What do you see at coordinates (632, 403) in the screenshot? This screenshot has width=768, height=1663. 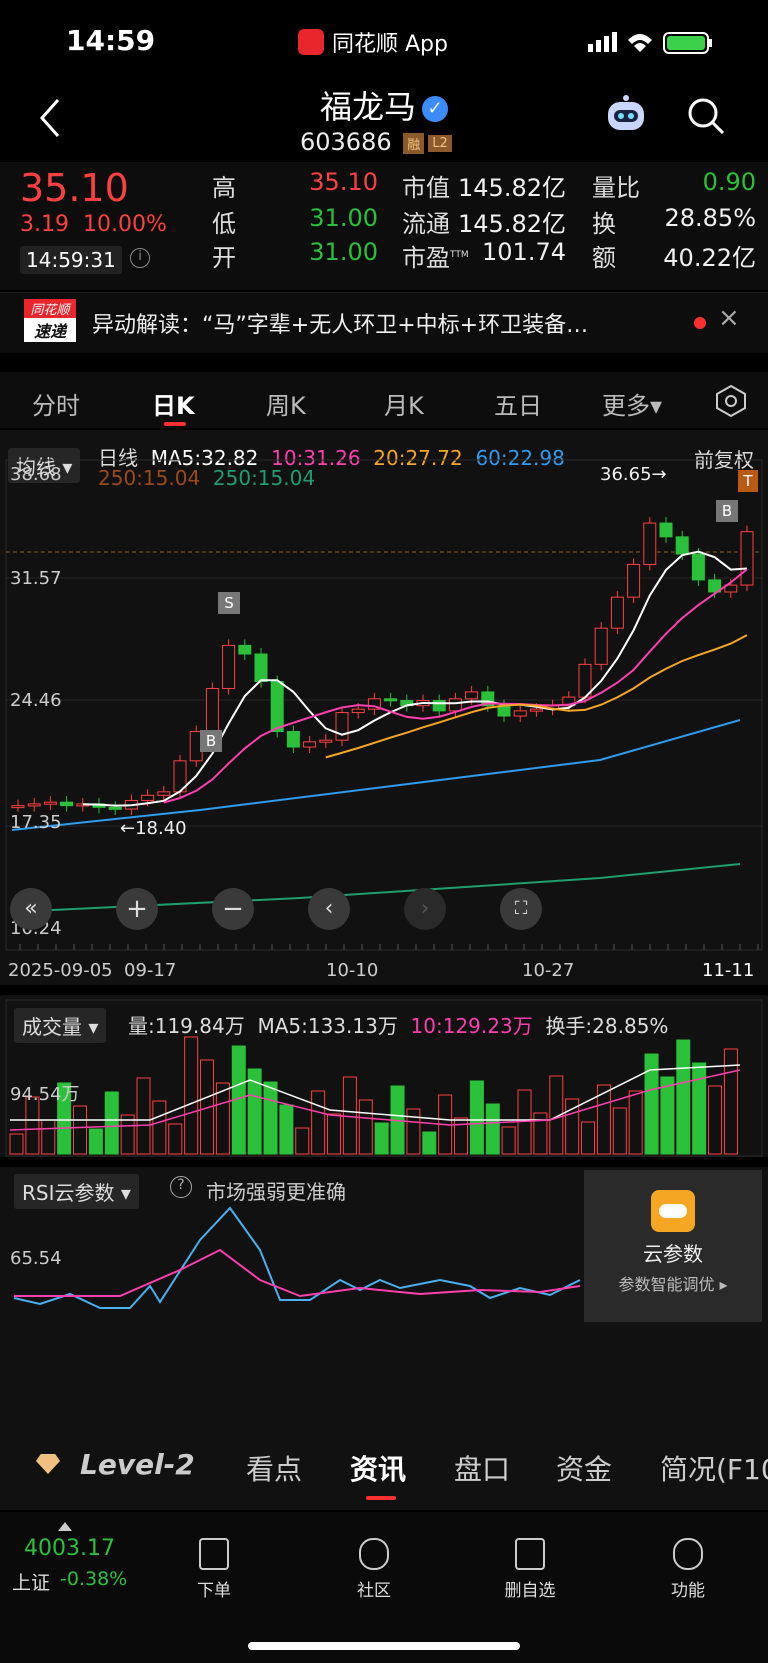 I see `tab-more: 更多▾` at bounding box center [632, 403].